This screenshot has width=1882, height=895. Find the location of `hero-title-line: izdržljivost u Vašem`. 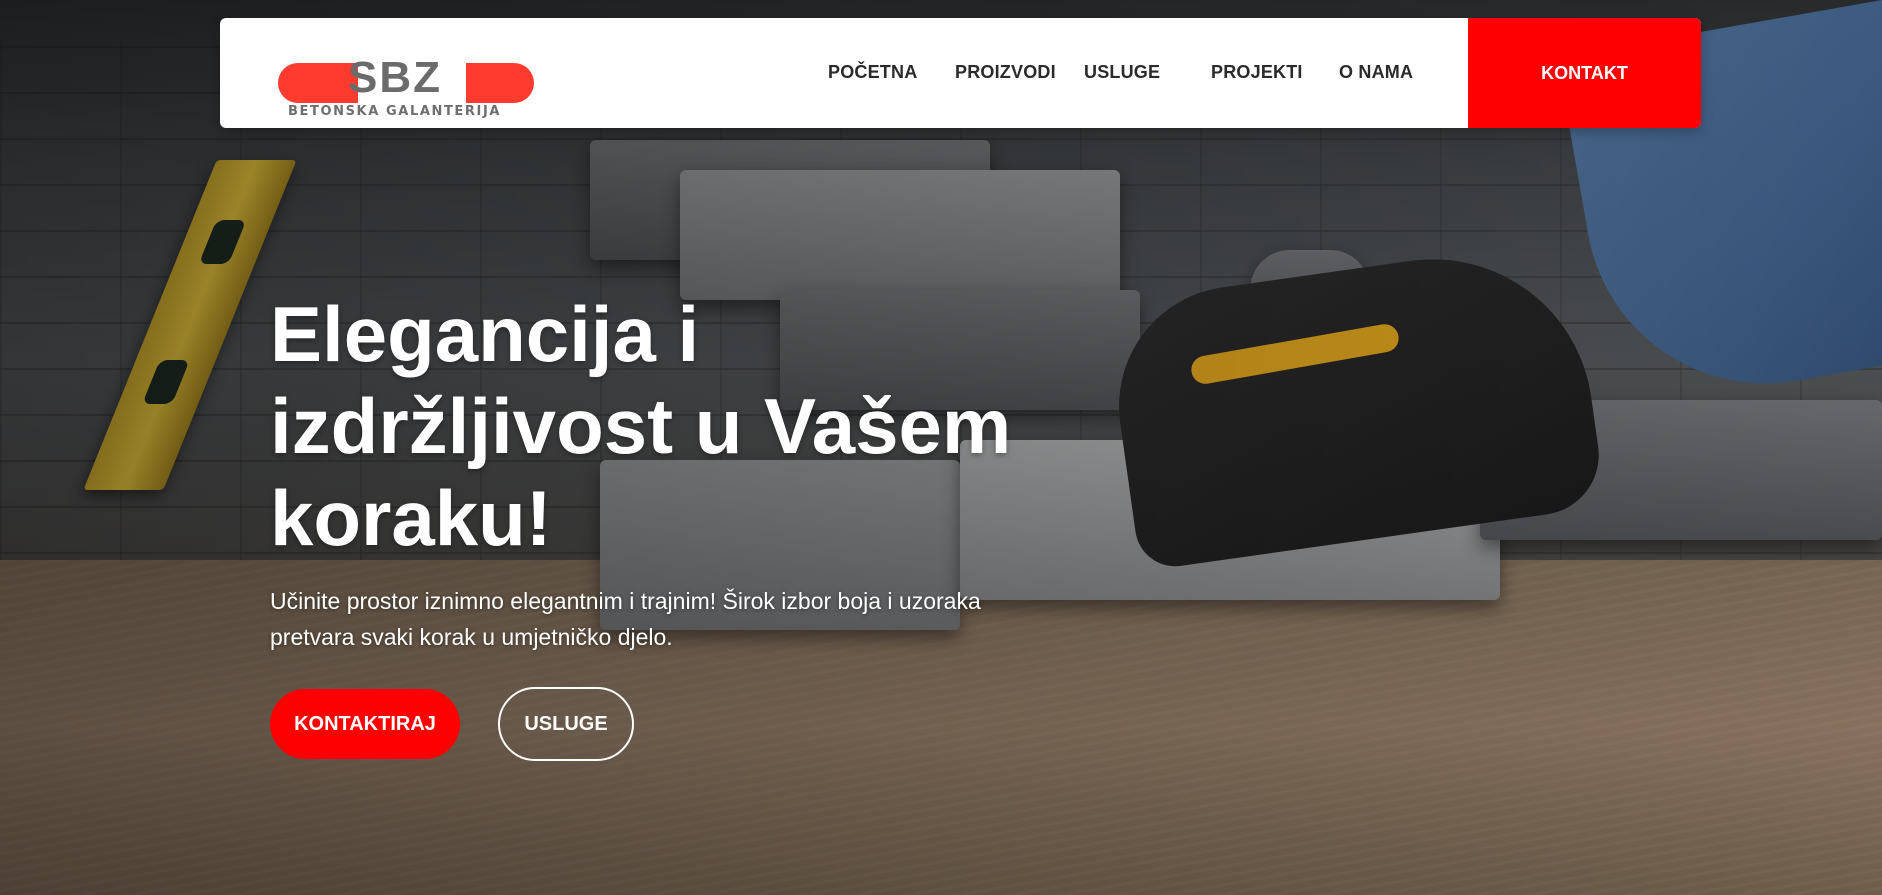

hero-title-line: izdržljivost u Vašem is located at coordinates (641, 426).